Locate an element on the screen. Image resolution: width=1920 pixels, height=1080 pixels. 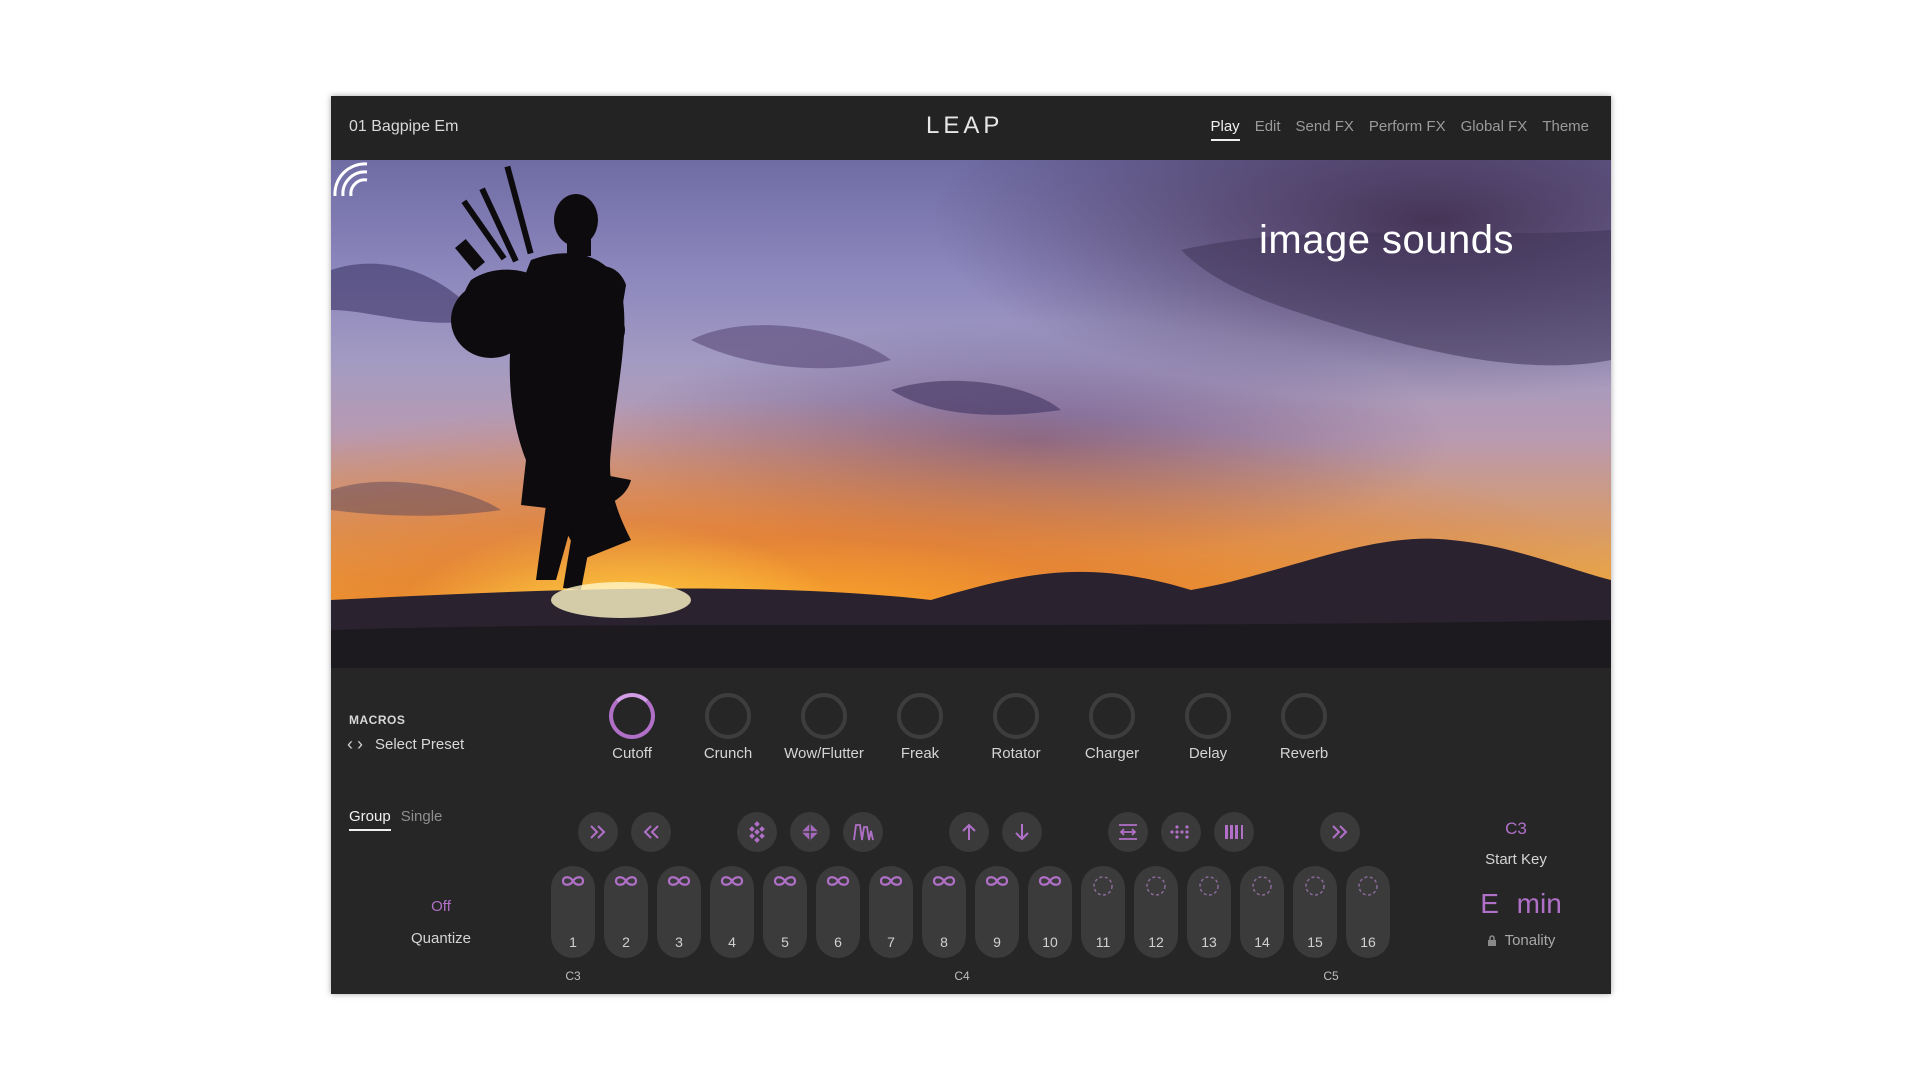
lock-icon is located at coordinates (1492, 940).